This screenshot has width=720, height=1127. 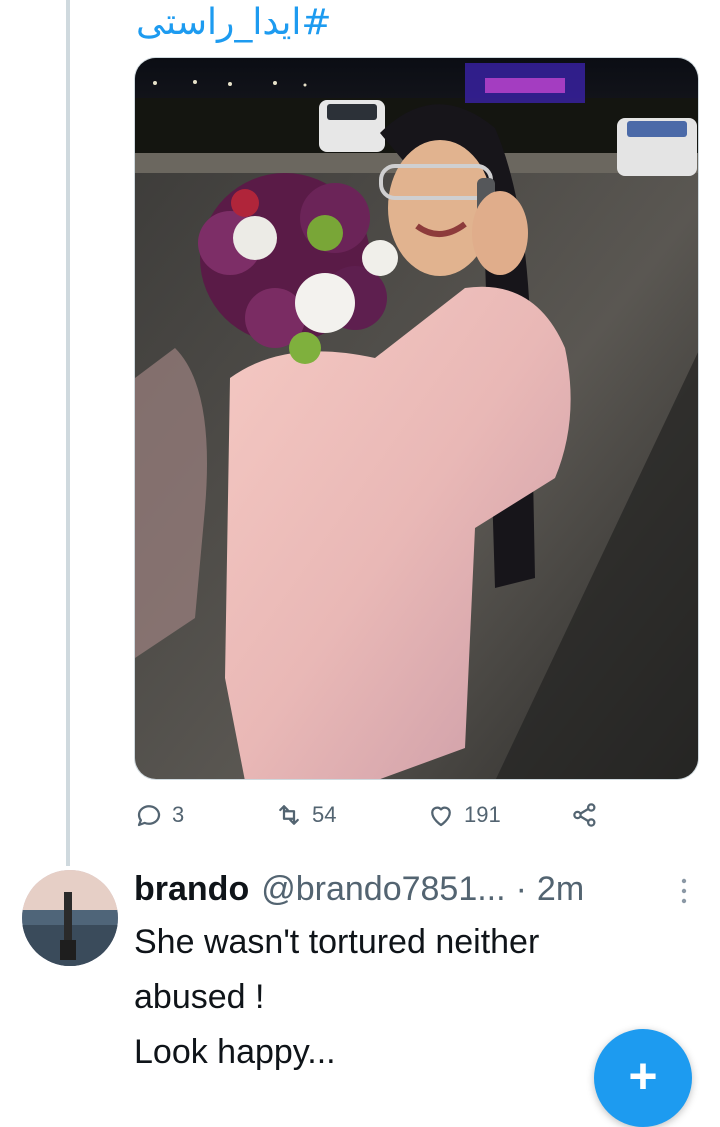 What do you see at coordinates (178, 814) in the screenshot?
I see `reply-count: 3` at bounding box center [178, 814].